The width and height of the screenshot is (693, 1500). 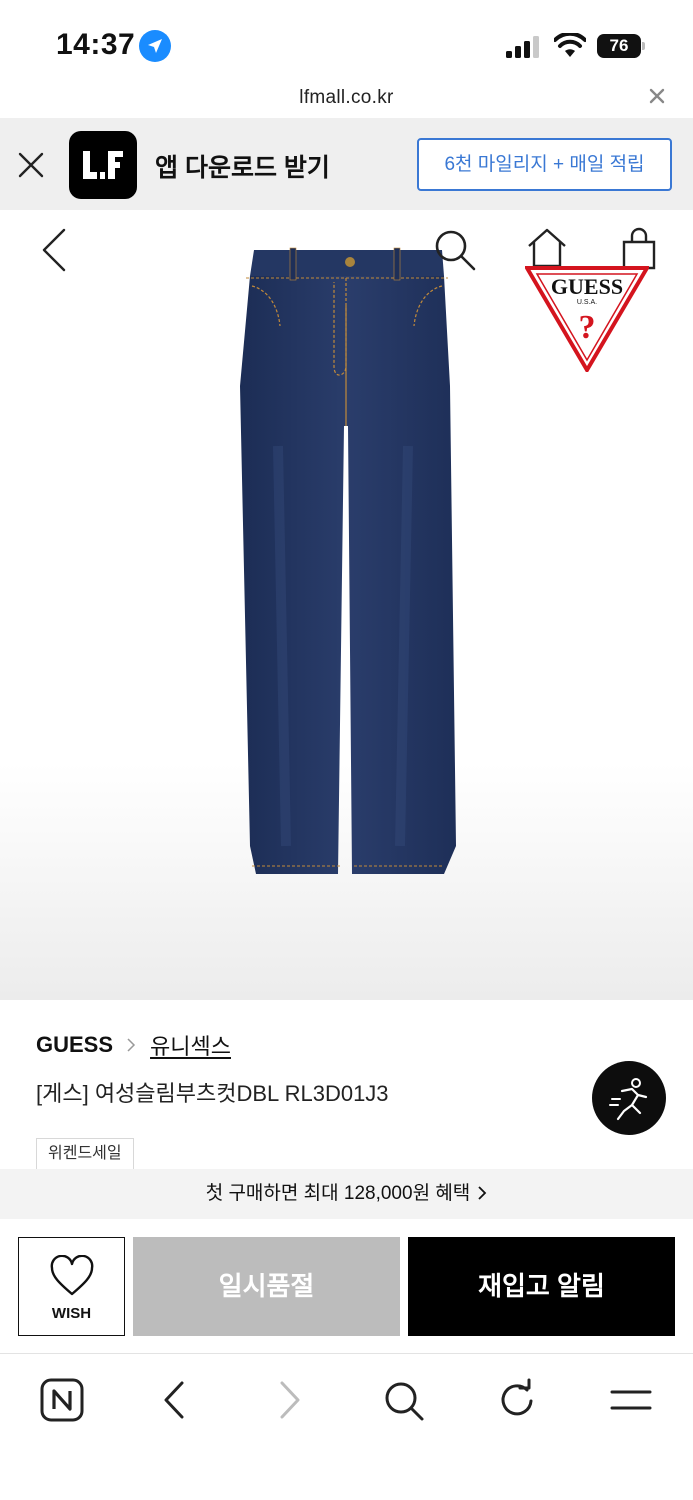 I want to click on back-icon, so click(x=53, y=250).